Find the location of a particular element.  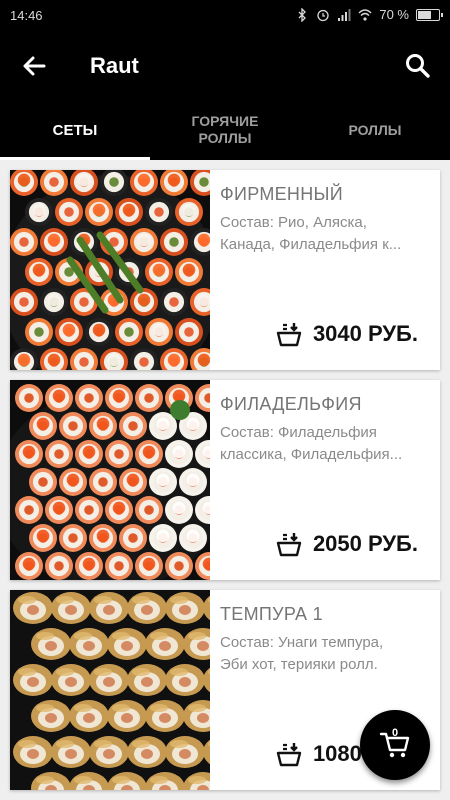

cart-button: 0 is located at coordinates (395, 745).